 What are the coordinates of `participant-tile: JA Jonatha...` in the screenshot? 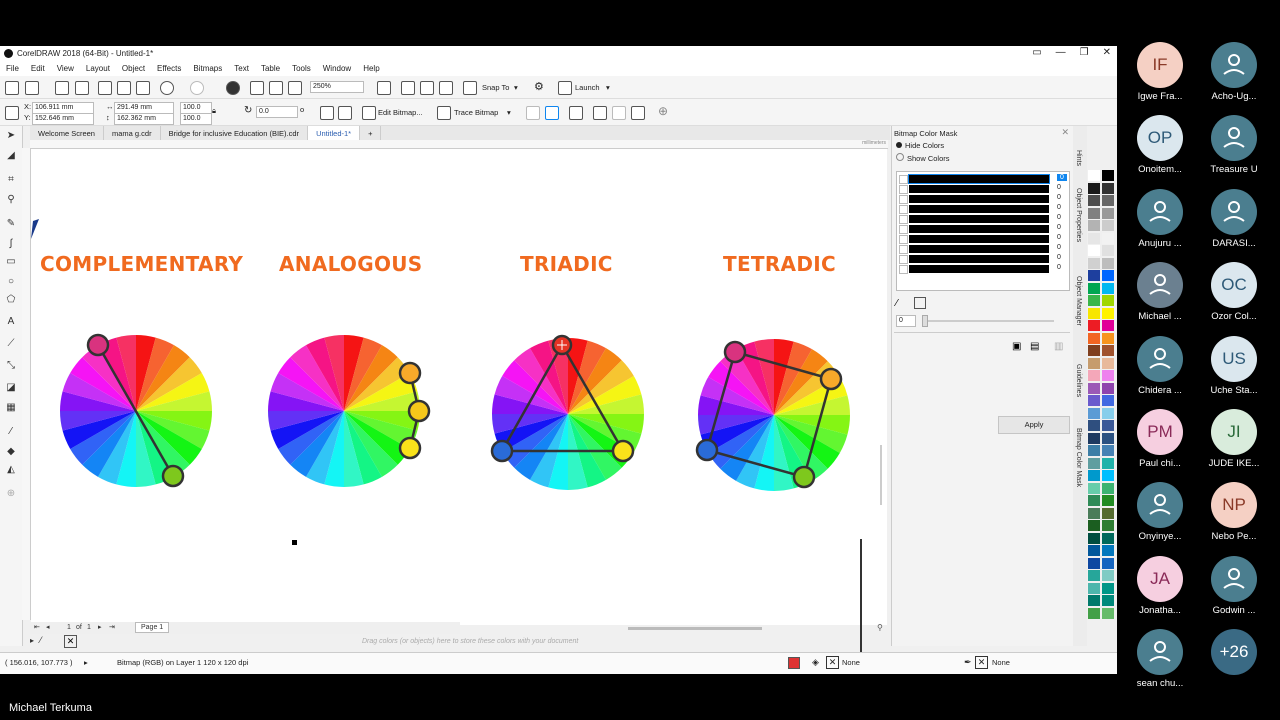 It's located at (1160, 585).